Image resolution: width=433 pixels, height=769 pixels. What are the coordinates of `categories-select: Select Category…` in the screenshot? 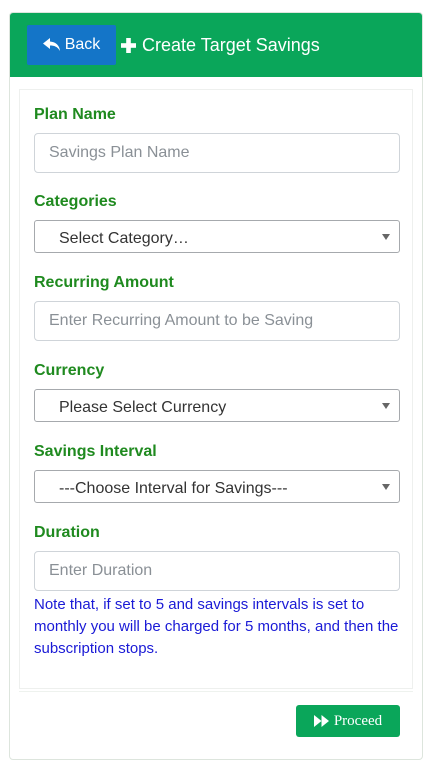 It's located at (217, 236).